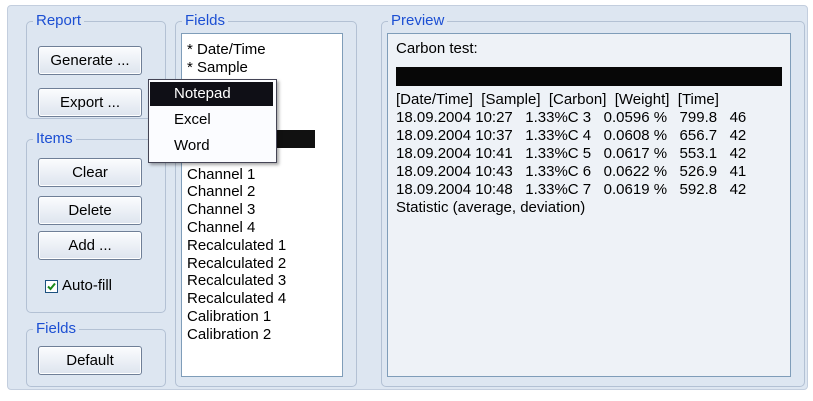 The image size is (813, 401). I want to click on check-icon, so click(51, 286).